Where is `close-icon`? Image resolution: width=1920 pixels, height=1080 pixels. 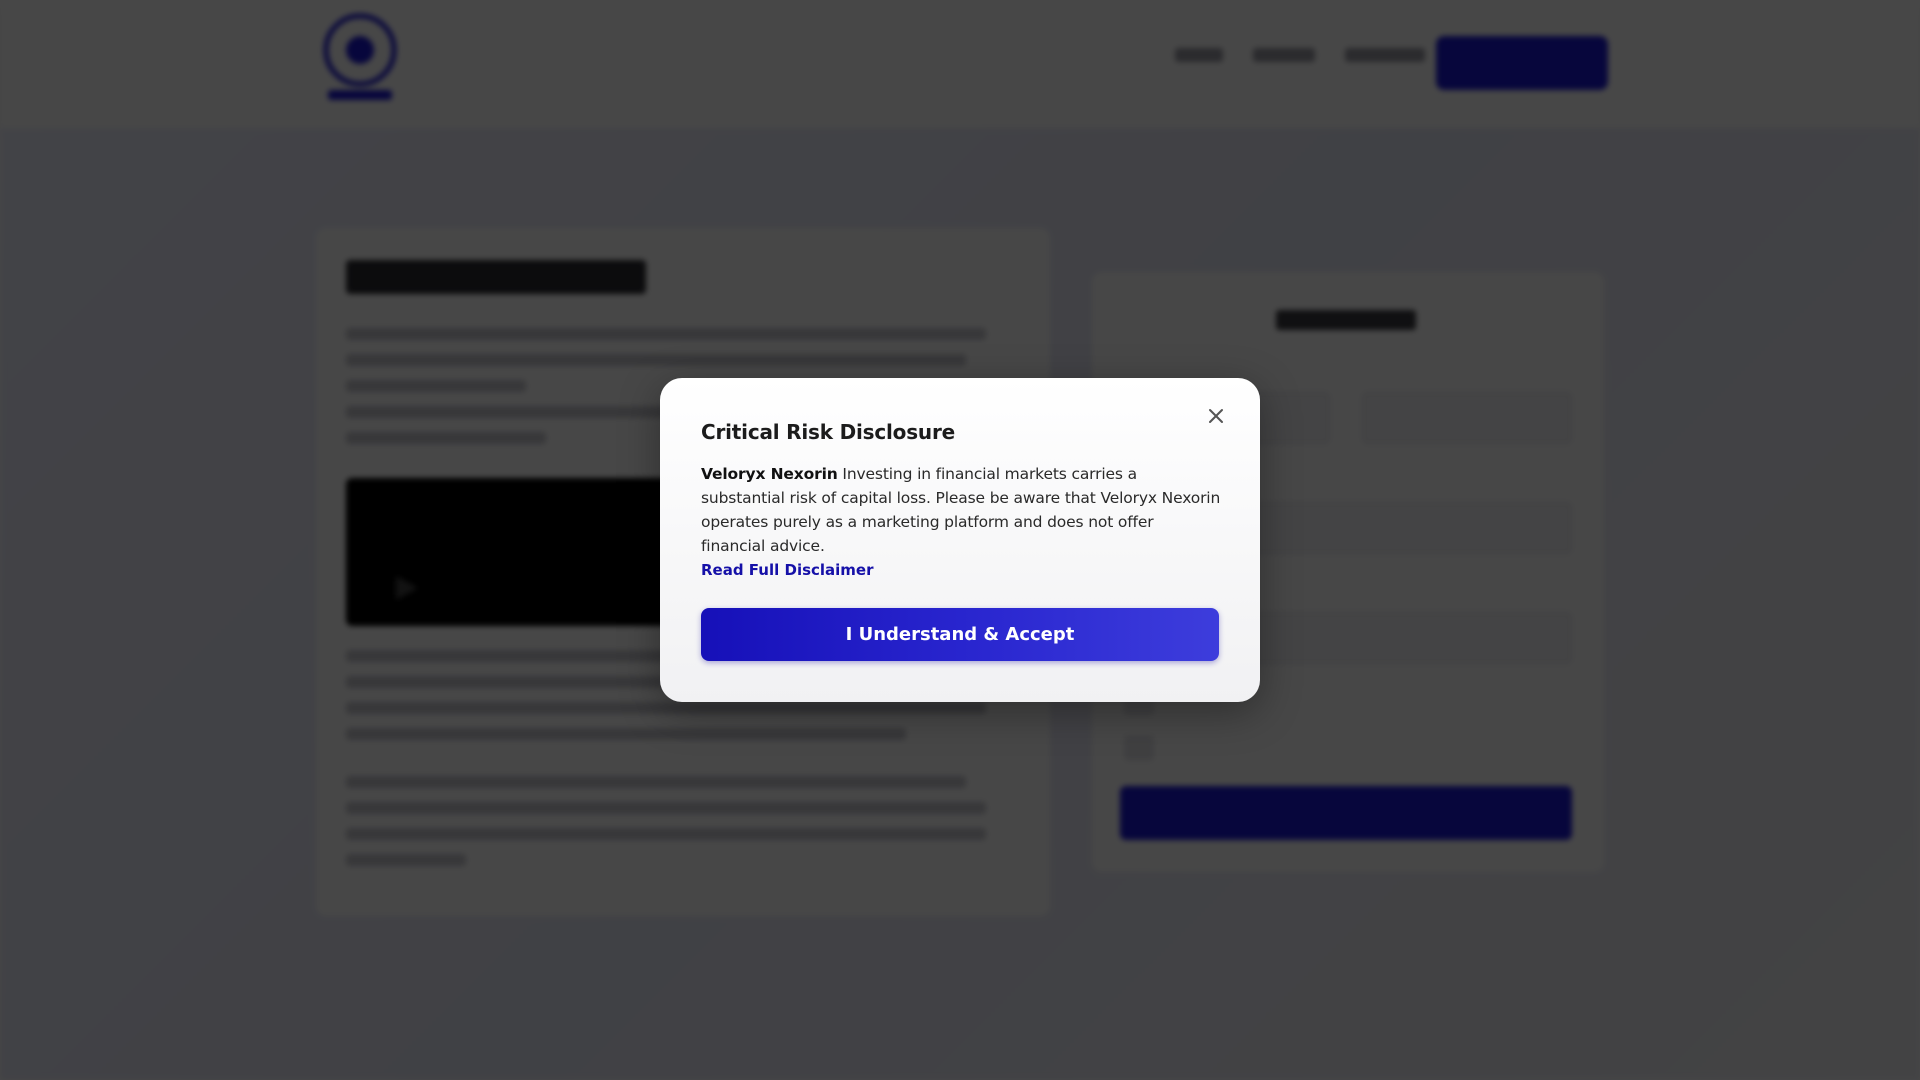 close-icon is located at coordinates (1216, 416).